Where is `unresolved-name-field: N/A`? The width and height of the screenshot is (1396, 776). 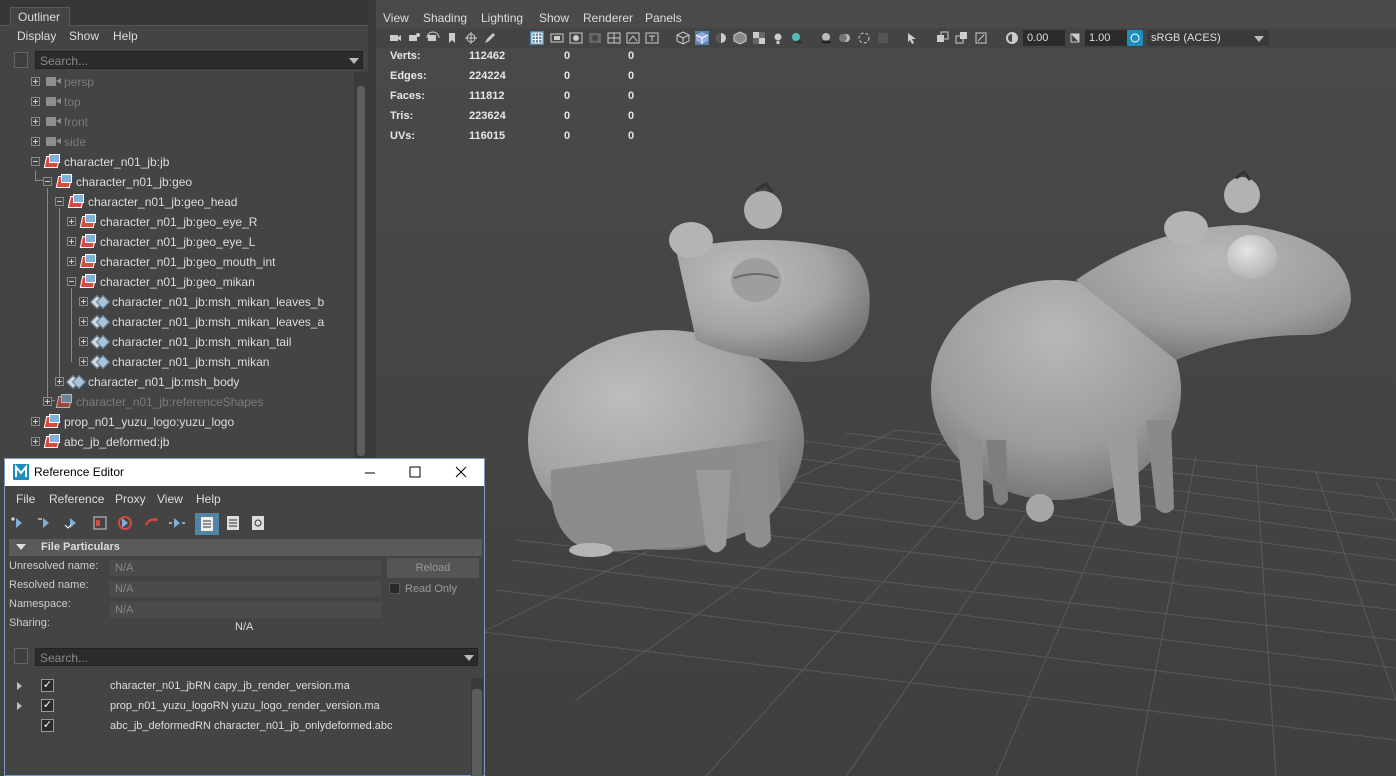 unresolved-name-field: N/A is located at coordinates (245, 568).